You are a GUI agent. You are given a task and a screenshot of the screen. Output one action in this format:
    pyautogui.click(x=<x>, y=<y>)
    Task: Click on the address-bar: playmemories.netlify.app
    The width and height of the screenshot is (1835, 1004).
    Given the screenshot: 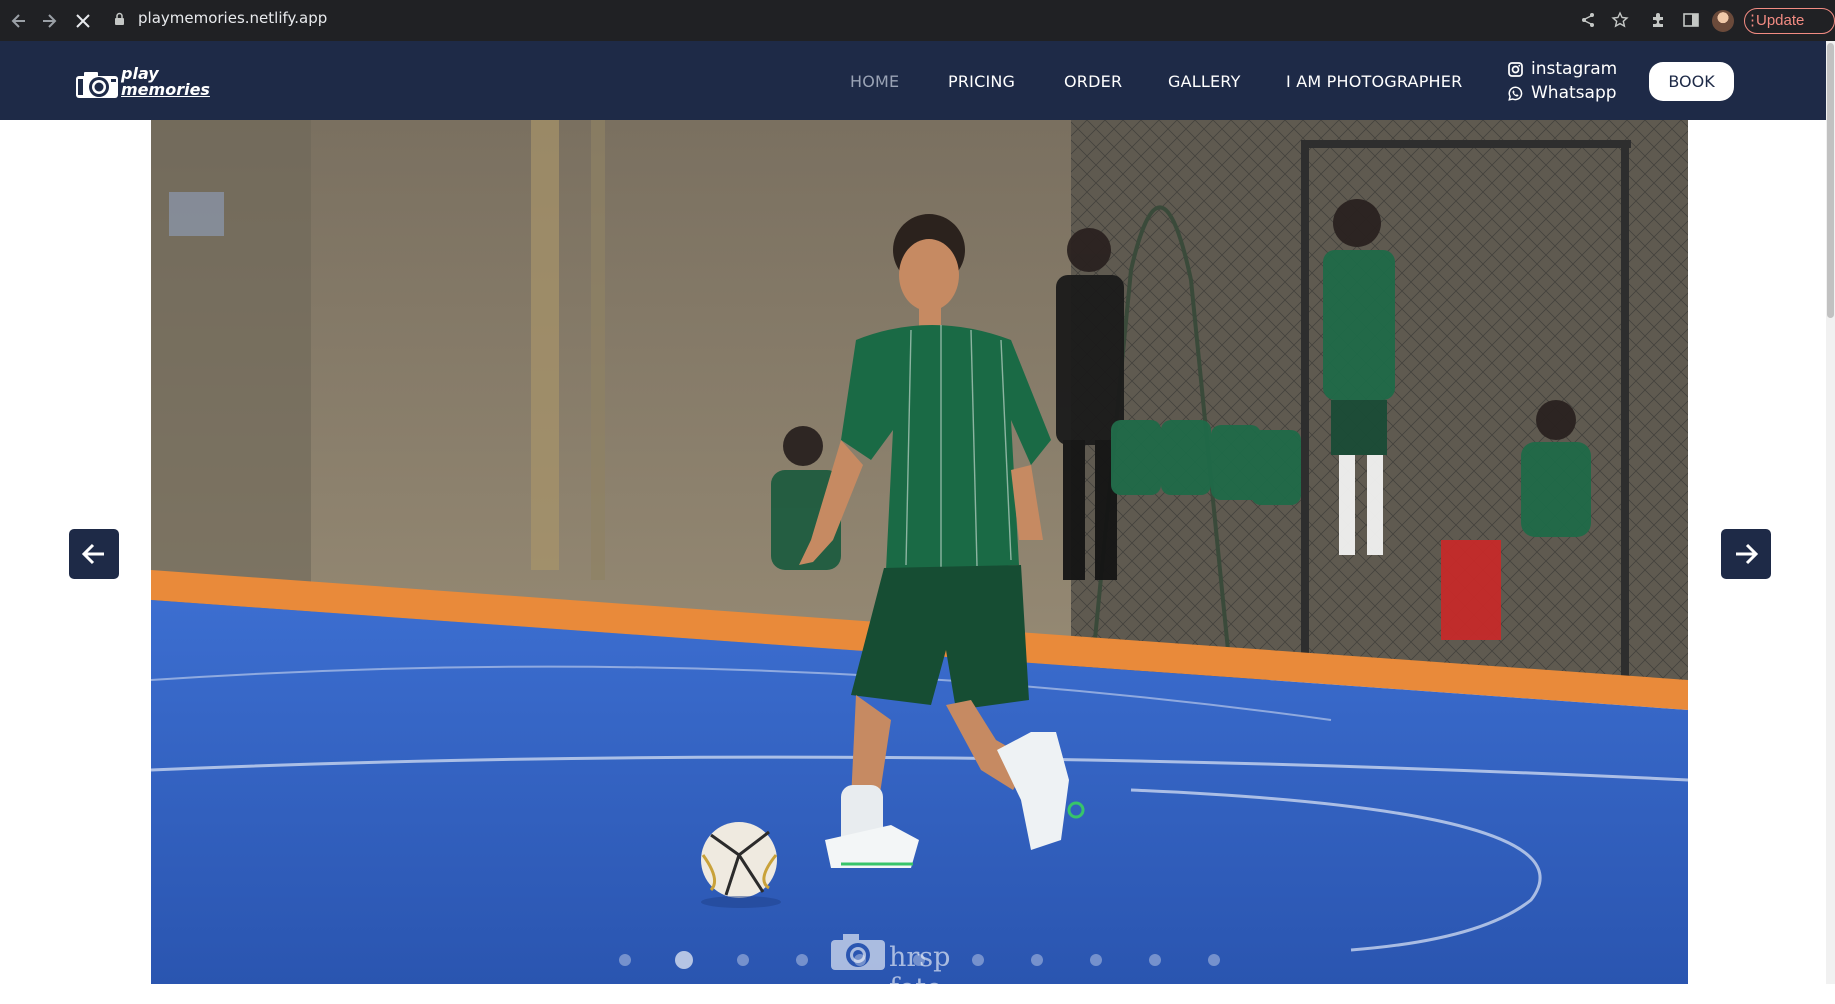 What is the action you would take?
    pyautogui.click(x=232, y=18)
    